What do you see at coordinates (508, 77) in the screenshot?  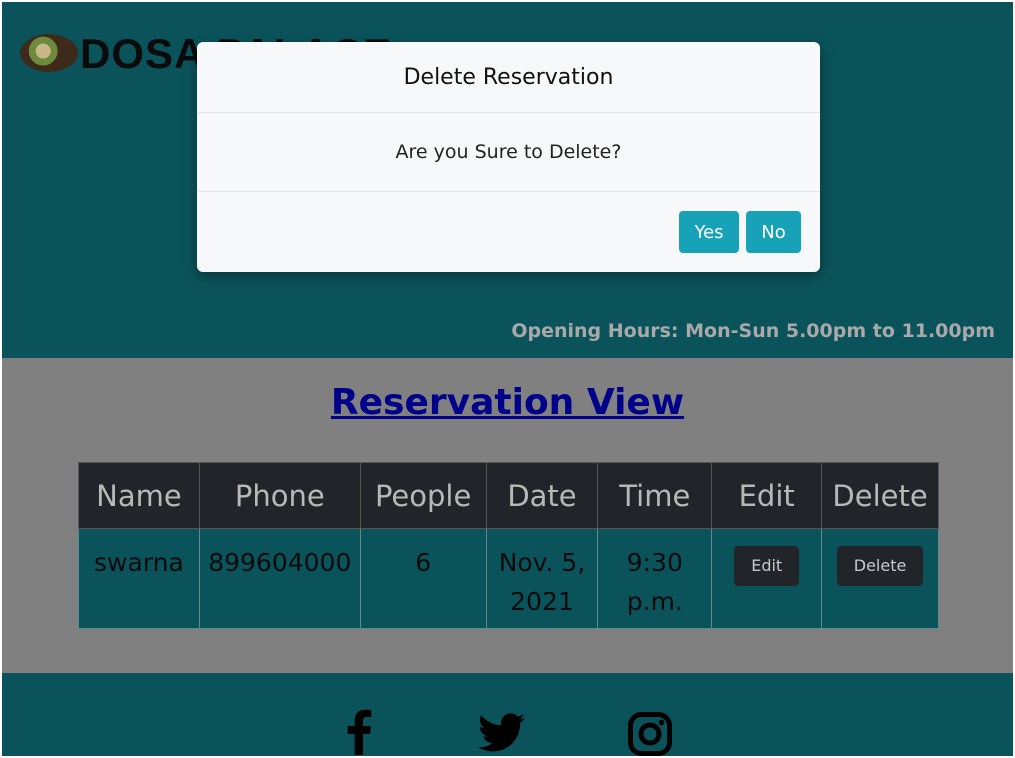 I see `modal-title: Delete Reservation` at bounding box center [508, 77].